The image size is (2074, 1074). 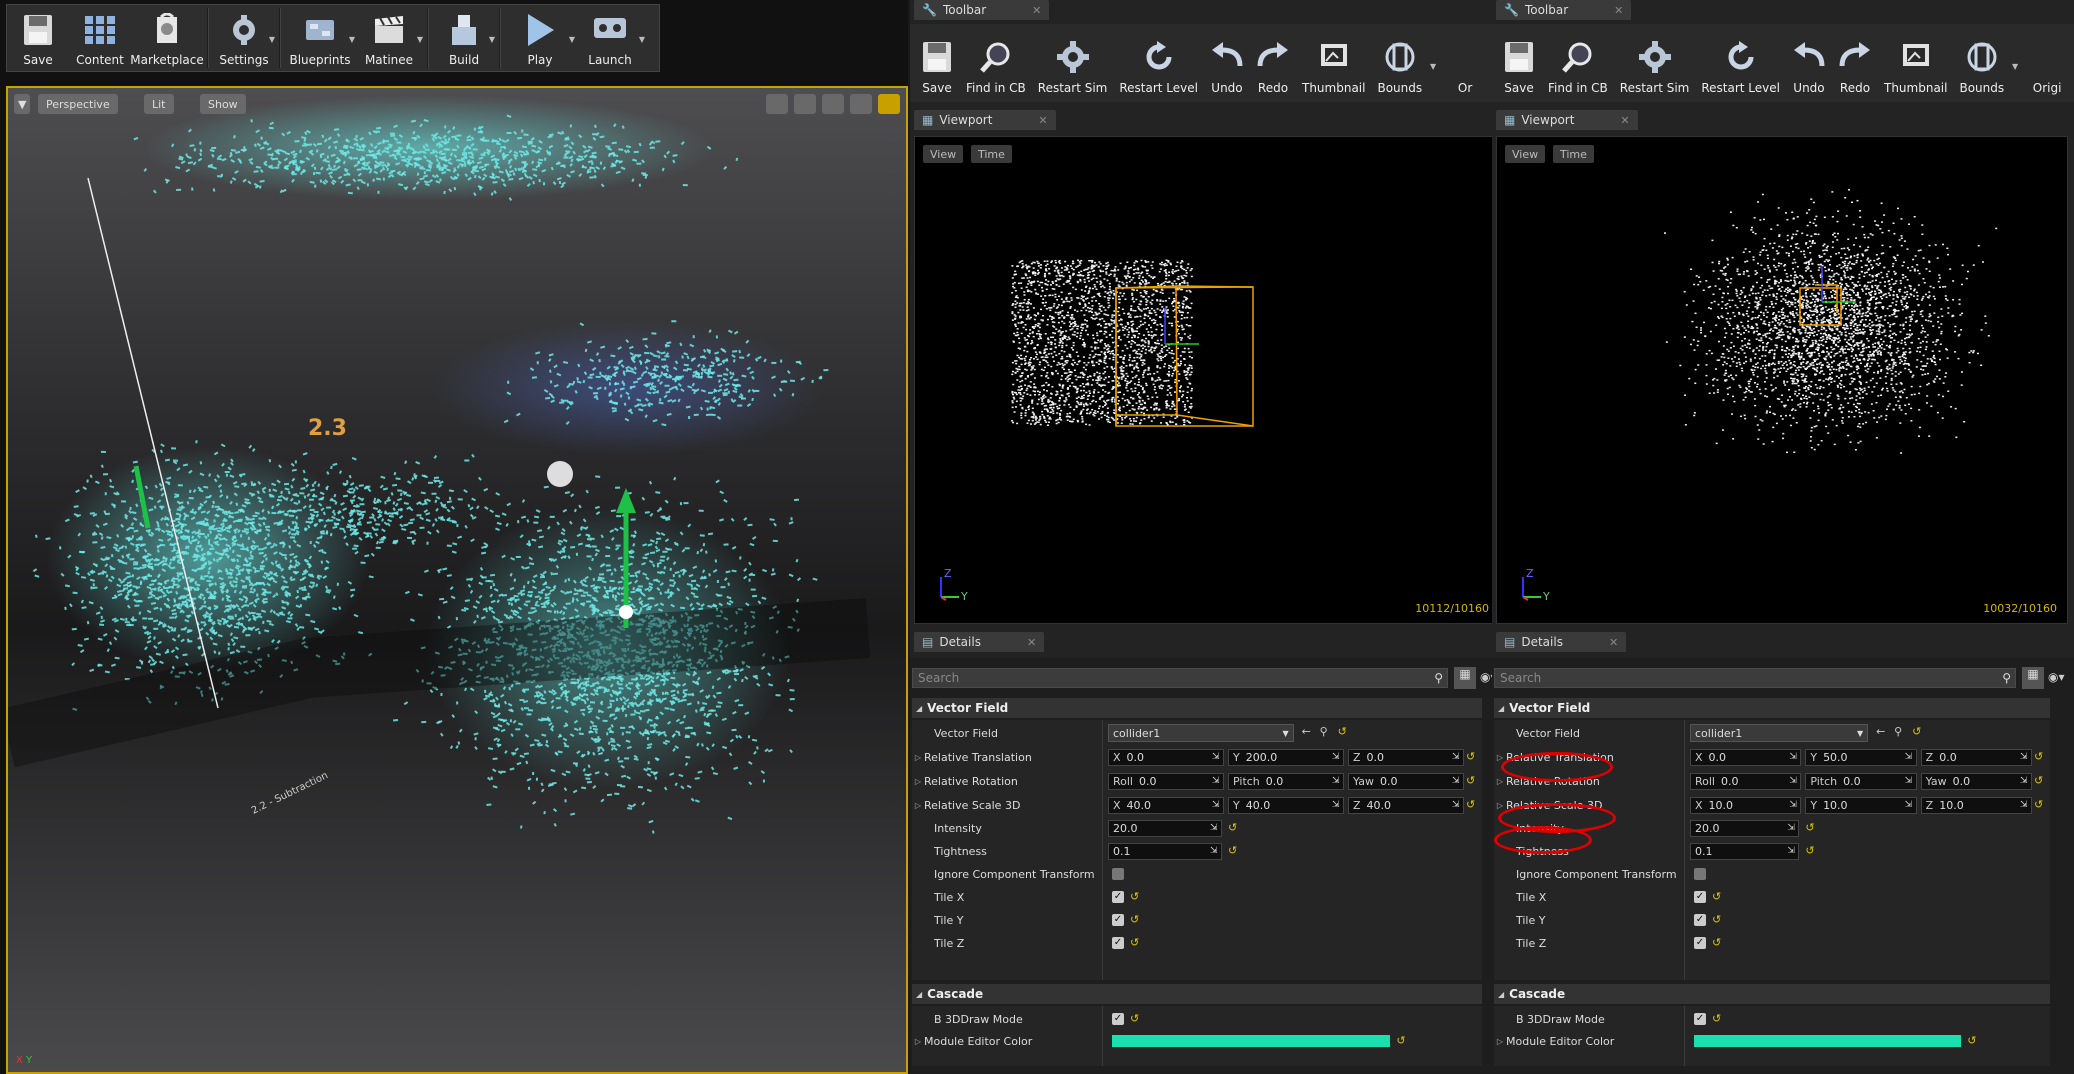 I want to click on emitter-origin-icon, so click(x=626, y=612).